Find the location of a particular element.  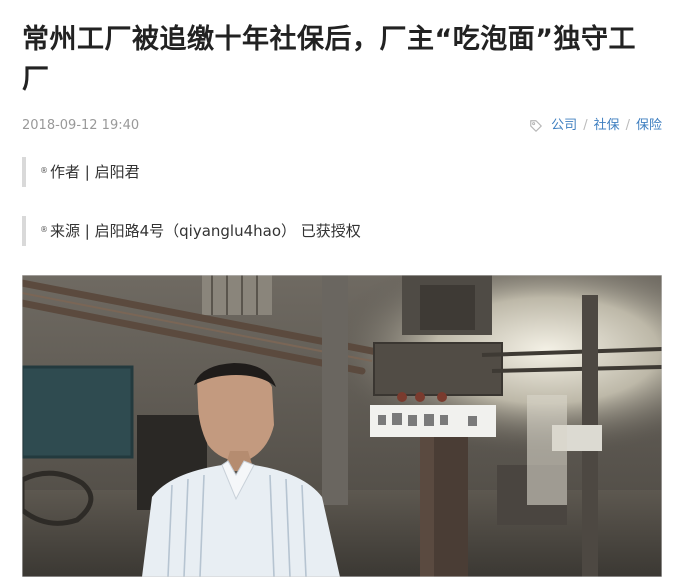

tag-link-insurance: 保险 is located at coordinates (649, 126).